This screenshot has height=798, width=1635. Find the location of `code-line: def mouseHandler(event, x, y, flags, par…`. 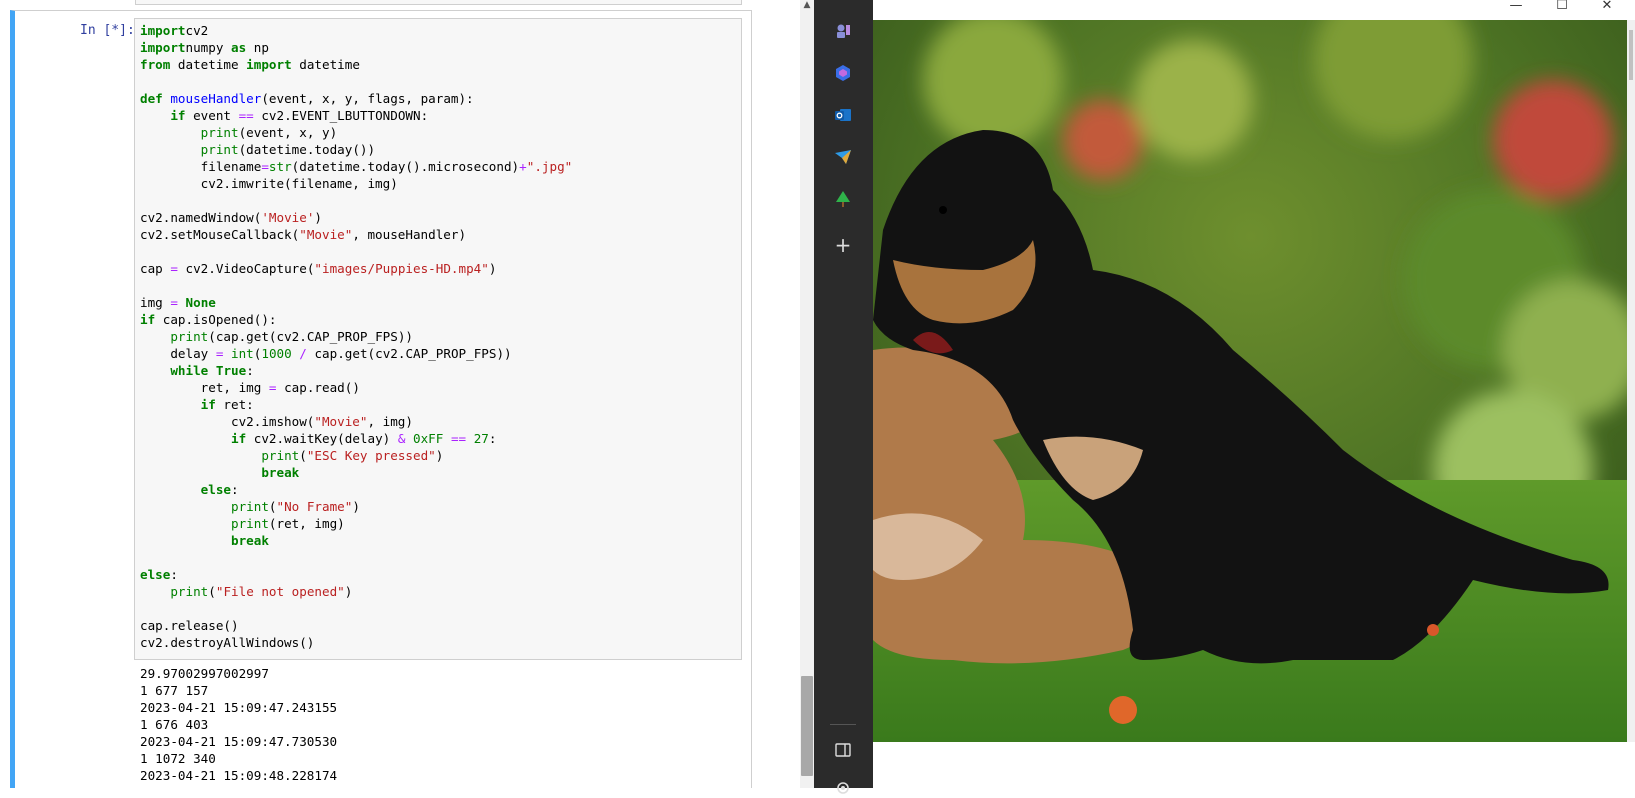

code-line: def mouseHandler(event, x, y, flags, par… is located at coordinates (356, 98).